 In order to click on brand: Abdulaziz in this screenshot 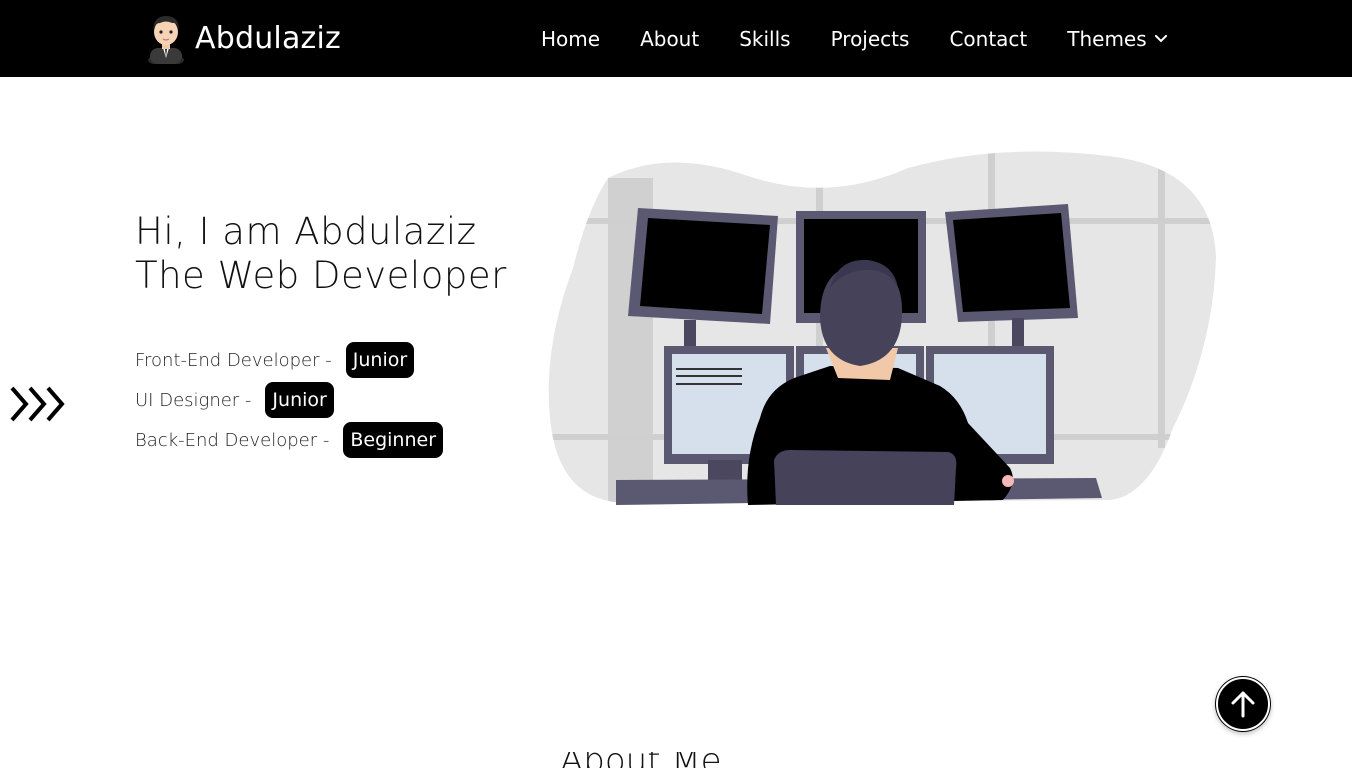, I will do `click(242, 38)`.